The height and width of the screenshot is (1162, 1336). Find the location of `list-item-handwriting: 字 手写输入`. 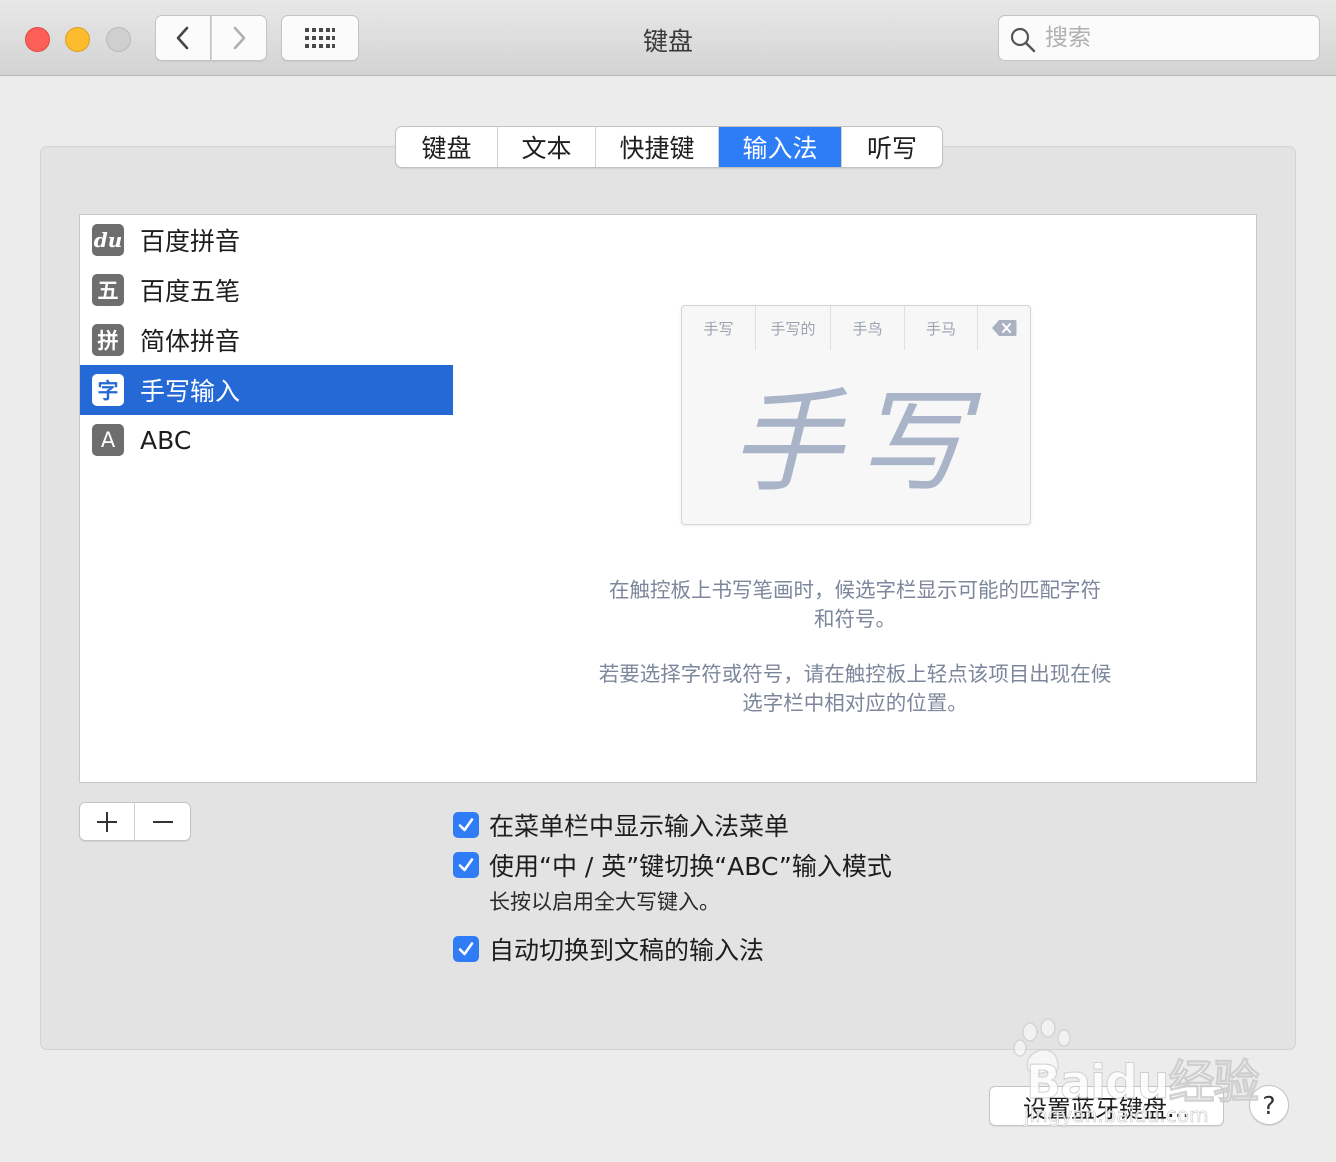

list-item-handwriting: 字 手写输入 is located at coordinates (266, 390).